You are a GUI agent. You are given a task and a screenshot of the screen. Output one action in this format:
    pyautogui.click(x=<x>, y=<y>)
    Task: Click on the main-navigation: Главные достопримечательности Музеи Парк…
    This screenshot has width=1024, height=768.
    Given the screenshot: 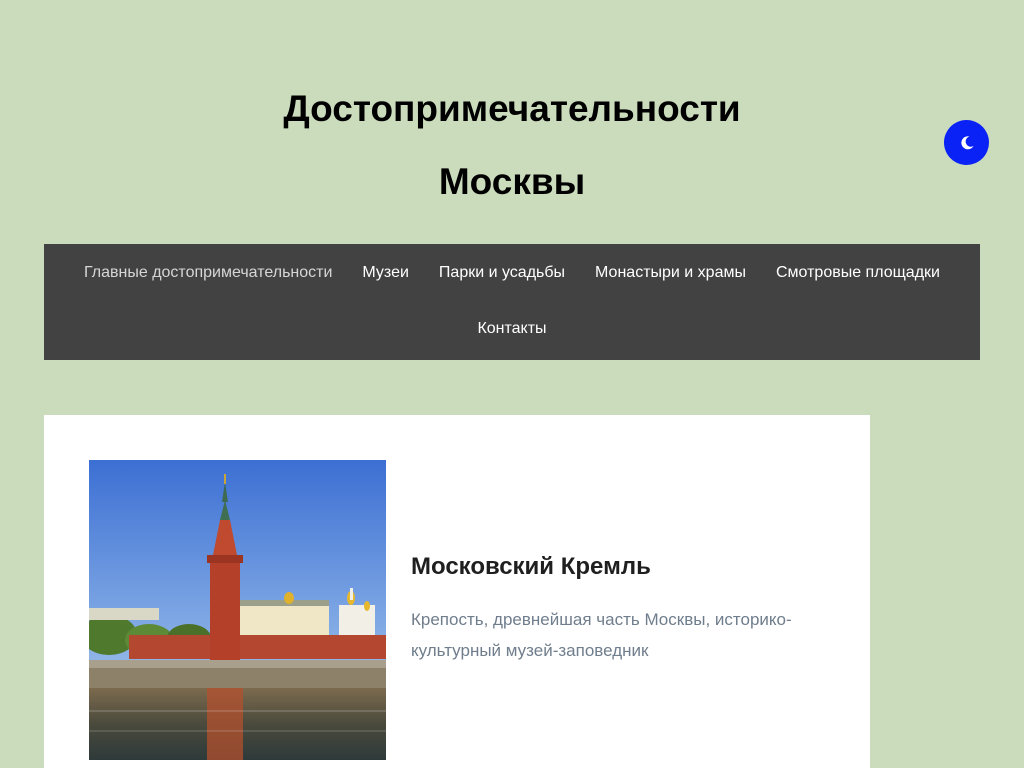 What is the action you would take?
    pyautogui.click(x=512, y=302)
    